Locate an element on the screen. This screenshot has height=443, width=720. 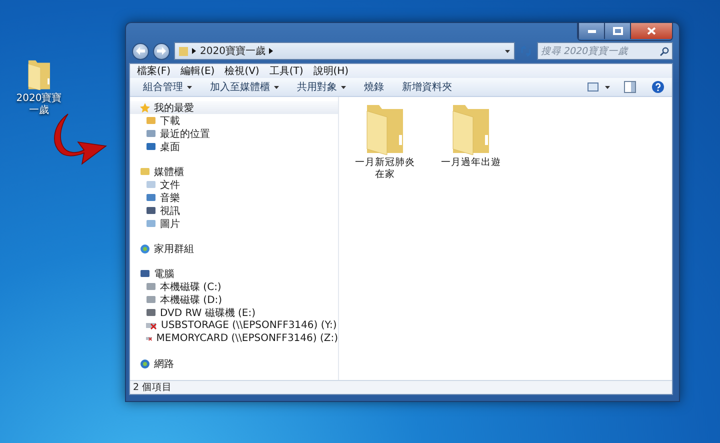
nav-item: 本機磁碟 (C:) is located at coordinates (234, 286).